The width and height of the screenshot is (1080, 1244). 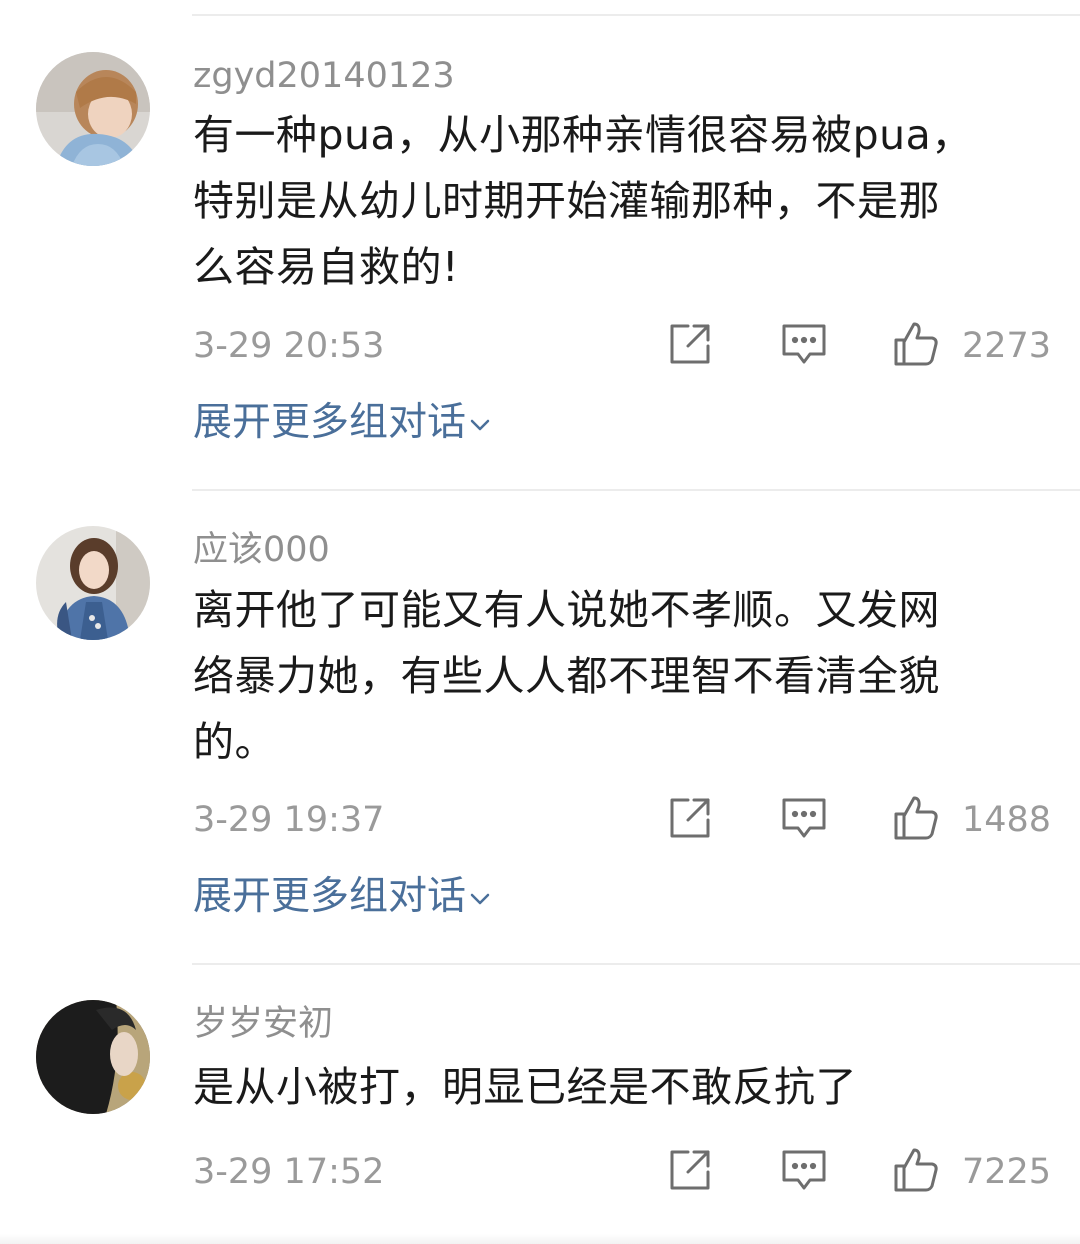 What do you see at coordinates (566, 201) in the screenshot?
I see `comment-text-line: 特别是从幼儿时期开始灌输那种，不是那` at bounding box center [566, 201].